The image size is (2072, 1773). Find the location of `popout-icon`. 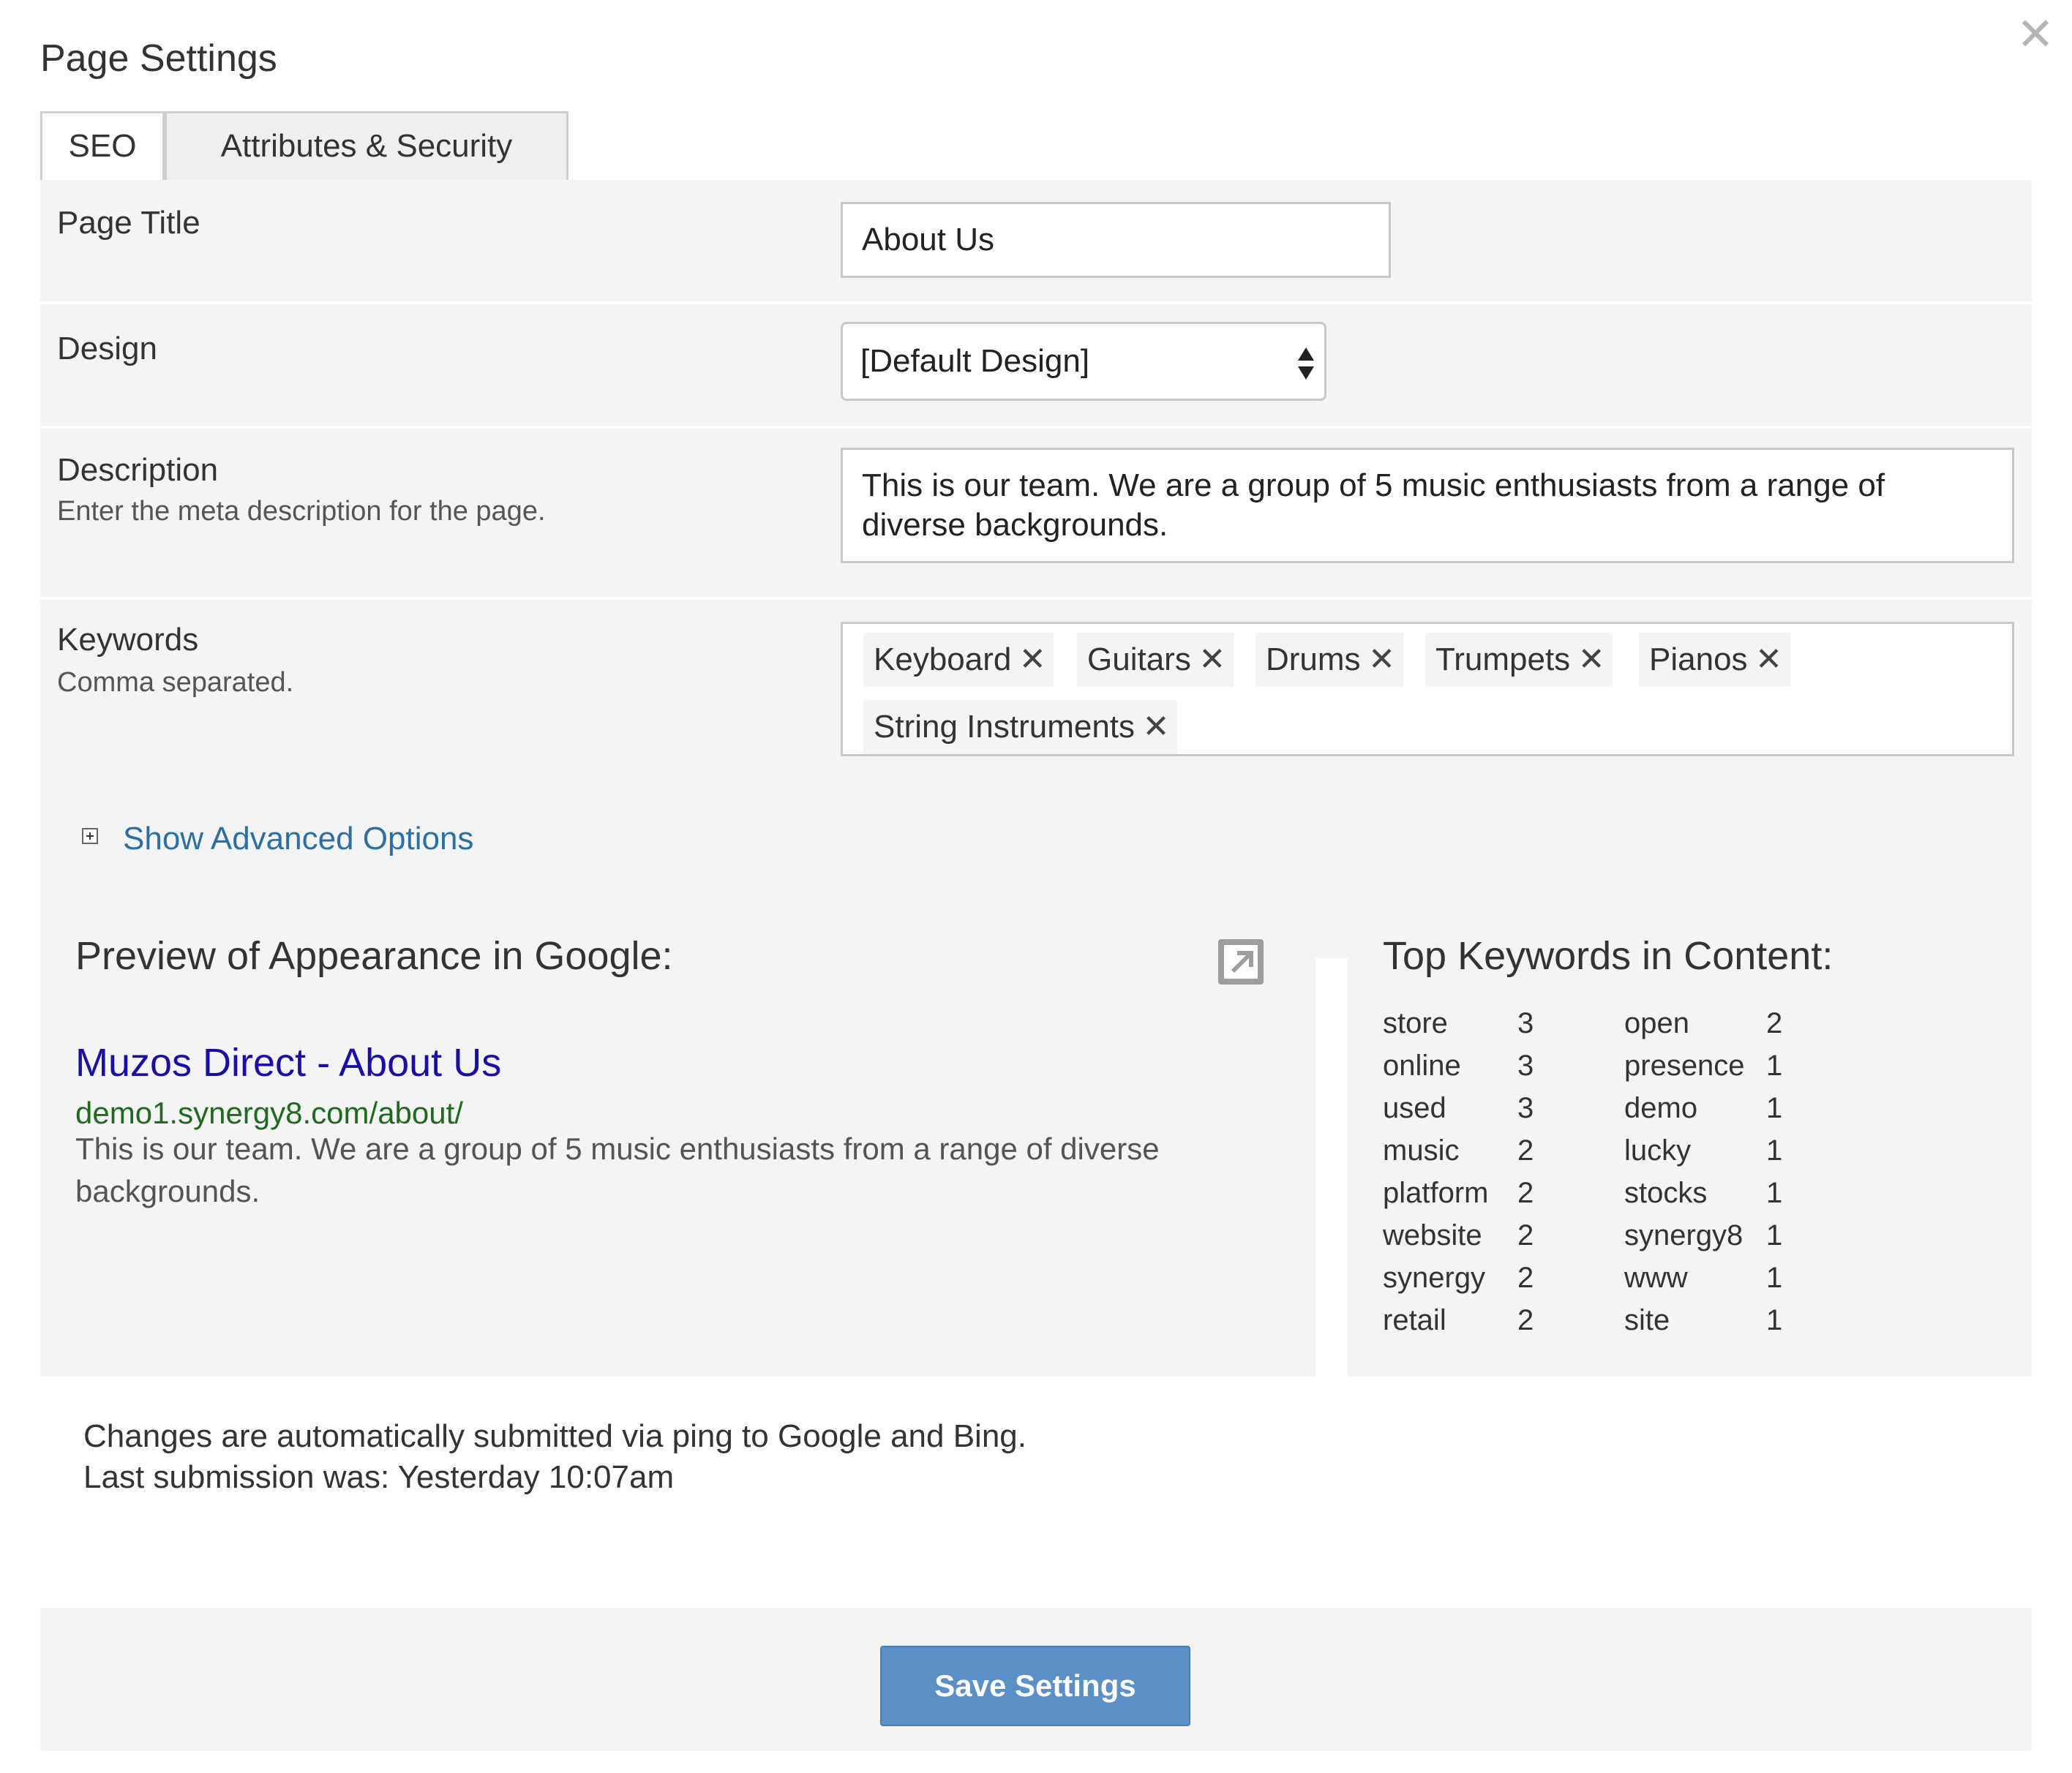

popout-icon is located at coordinates (1241, 962).